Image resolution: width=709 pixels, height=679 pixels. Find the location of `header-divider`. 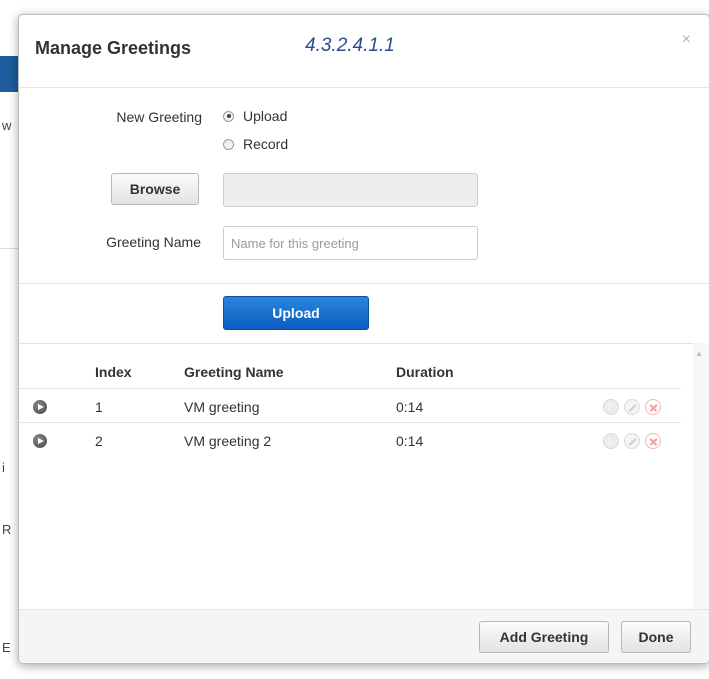

header-divider is located at coordinates (350, 388).